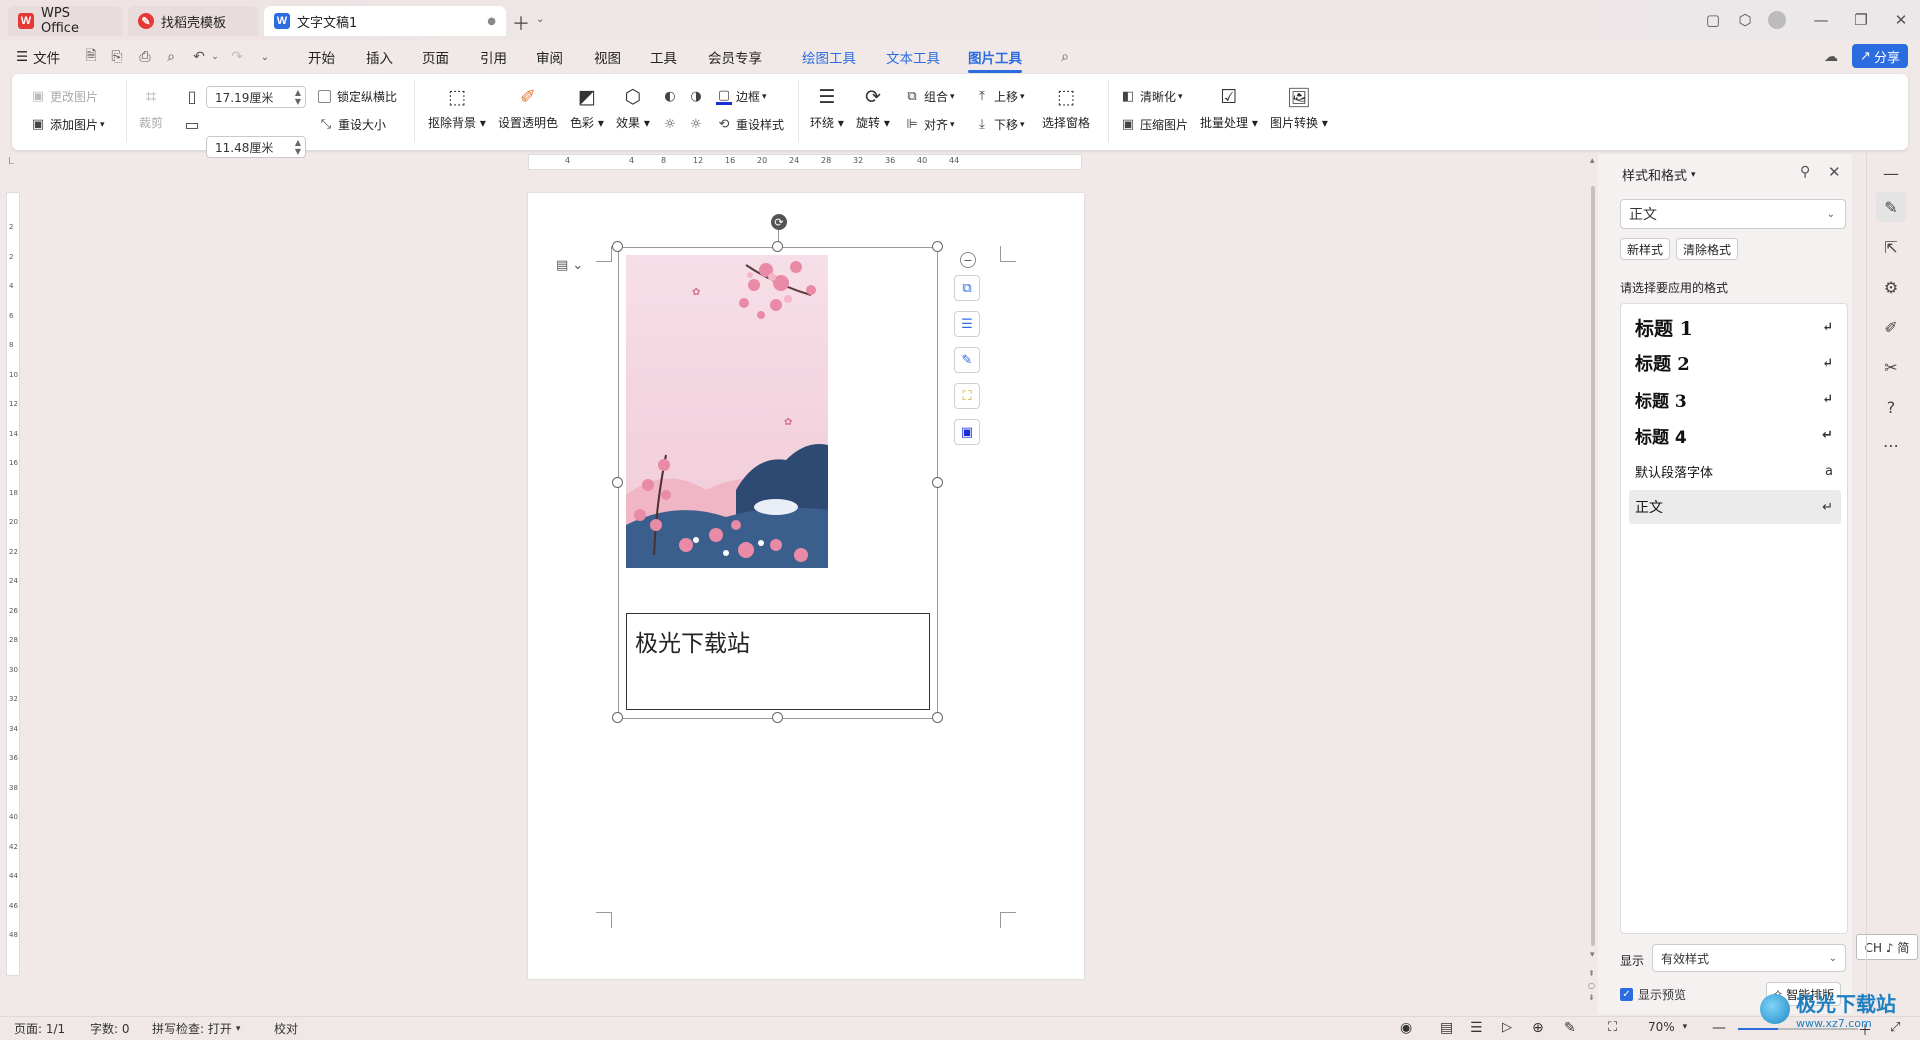  Describe the element at coordinates (1592, 955) in the screenshot. I see `scroll-down-icon: ▾` at that location.